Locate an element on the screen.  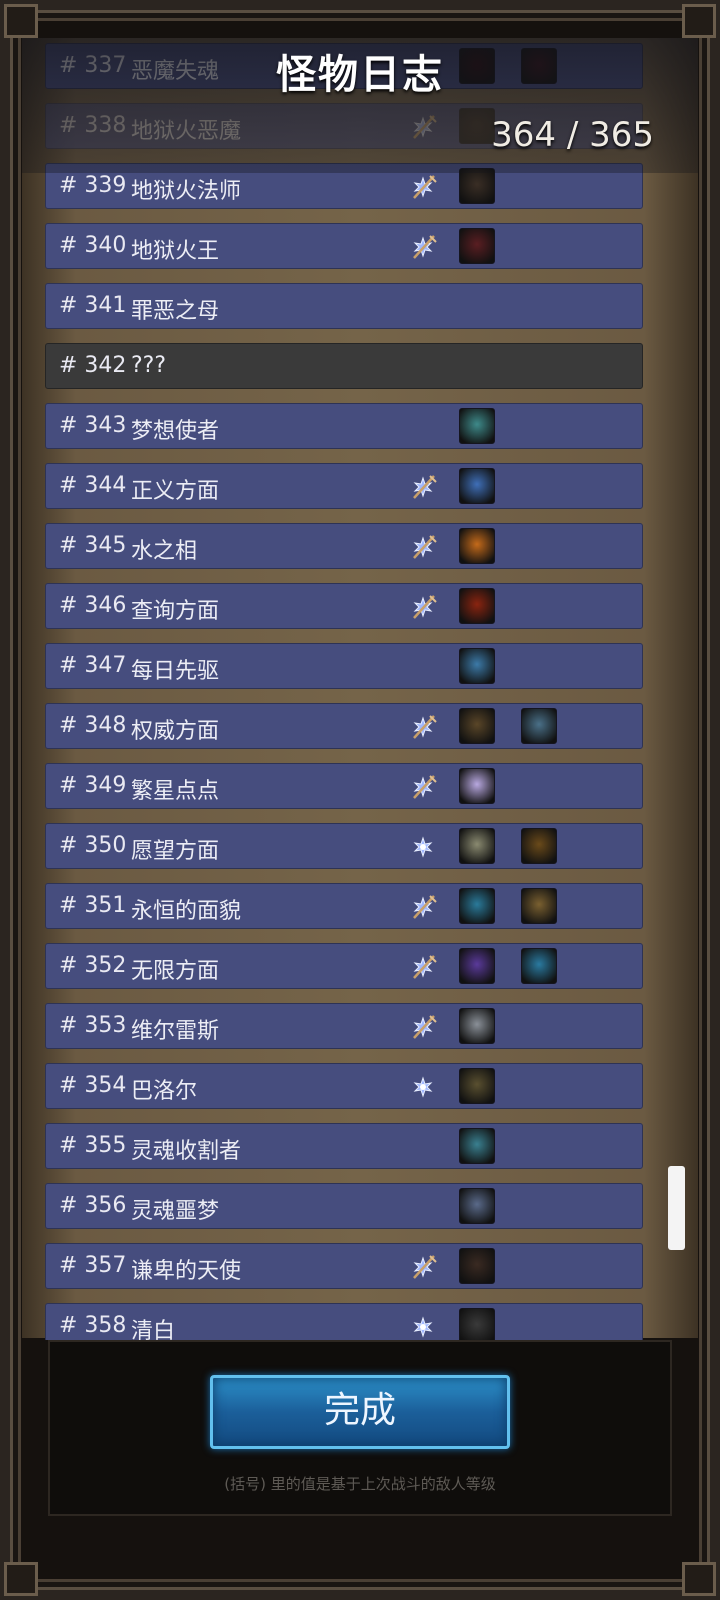
monster-name: 每日先驱 is located at coordinates (175, 671).